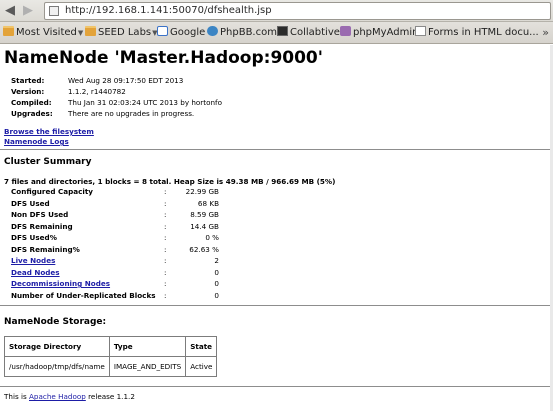  What do you see at coordinates (68, 91) in the screenshot?
I see `info-row-version: Version: 1.1.2, r1440782` at bounding box center [68, 91].